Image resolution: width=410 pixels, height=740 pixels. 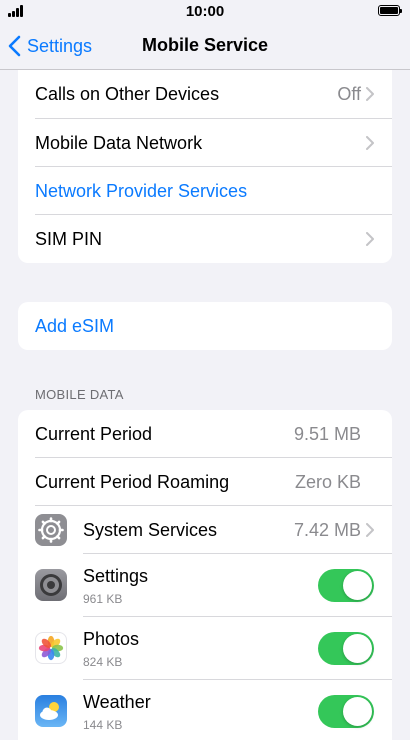 I want to click on settings-data-toggle, so click(x=346, y=585).